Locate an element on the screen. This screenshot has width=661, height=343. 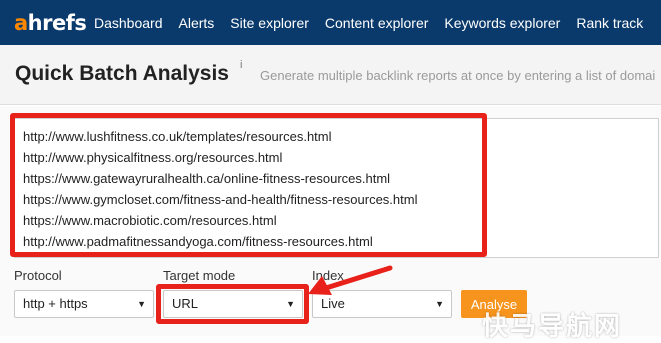
ahrefs-logo: ahrefs is located at coordinates (47, 23).